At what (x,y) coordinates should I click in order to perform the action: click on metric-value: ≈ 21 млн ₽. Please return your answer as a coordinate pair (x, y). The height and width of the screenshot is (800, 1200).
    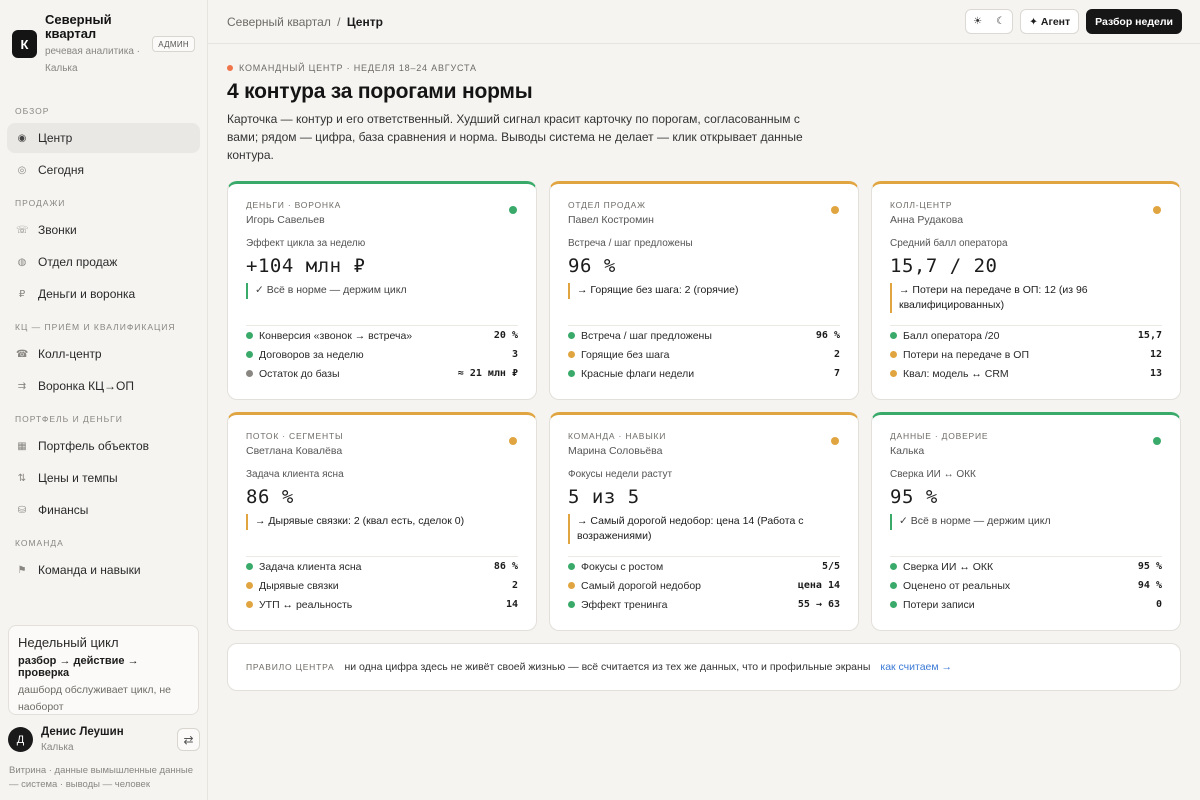
    Looking at the image, I should click on (487, 373).